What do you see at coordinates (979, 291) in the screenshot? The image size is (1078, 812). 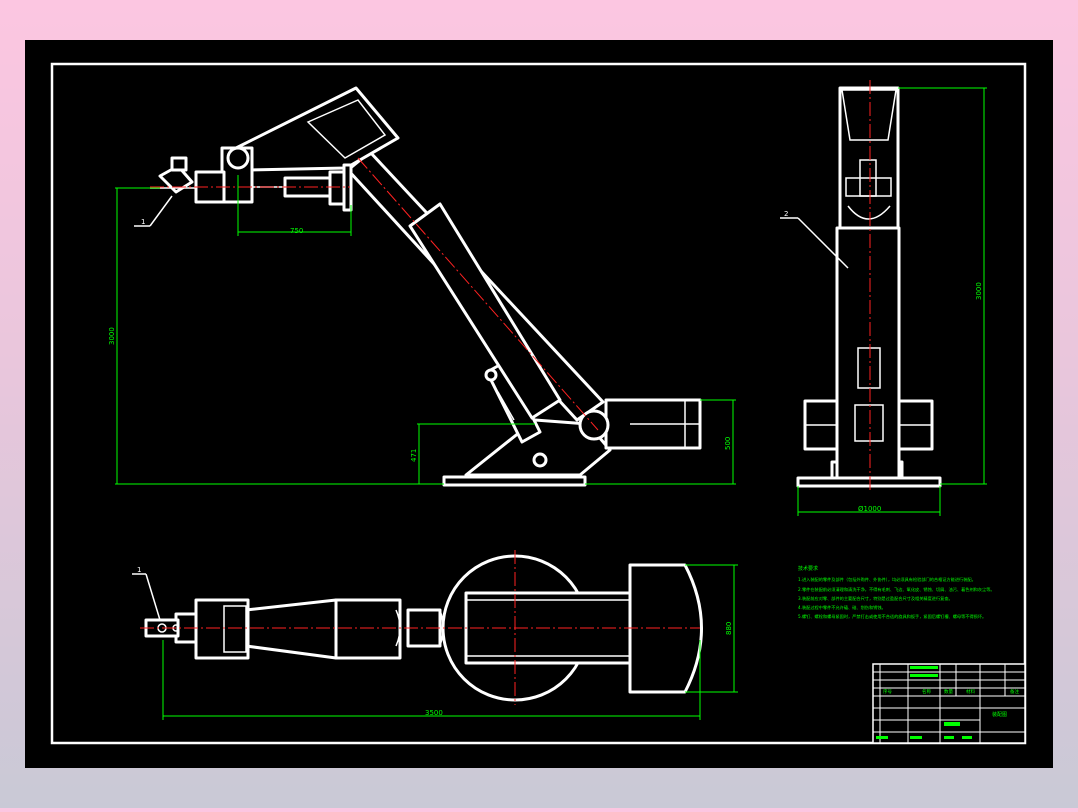 I see `dim-front-height: 3000` at bounding box center [979, 291].